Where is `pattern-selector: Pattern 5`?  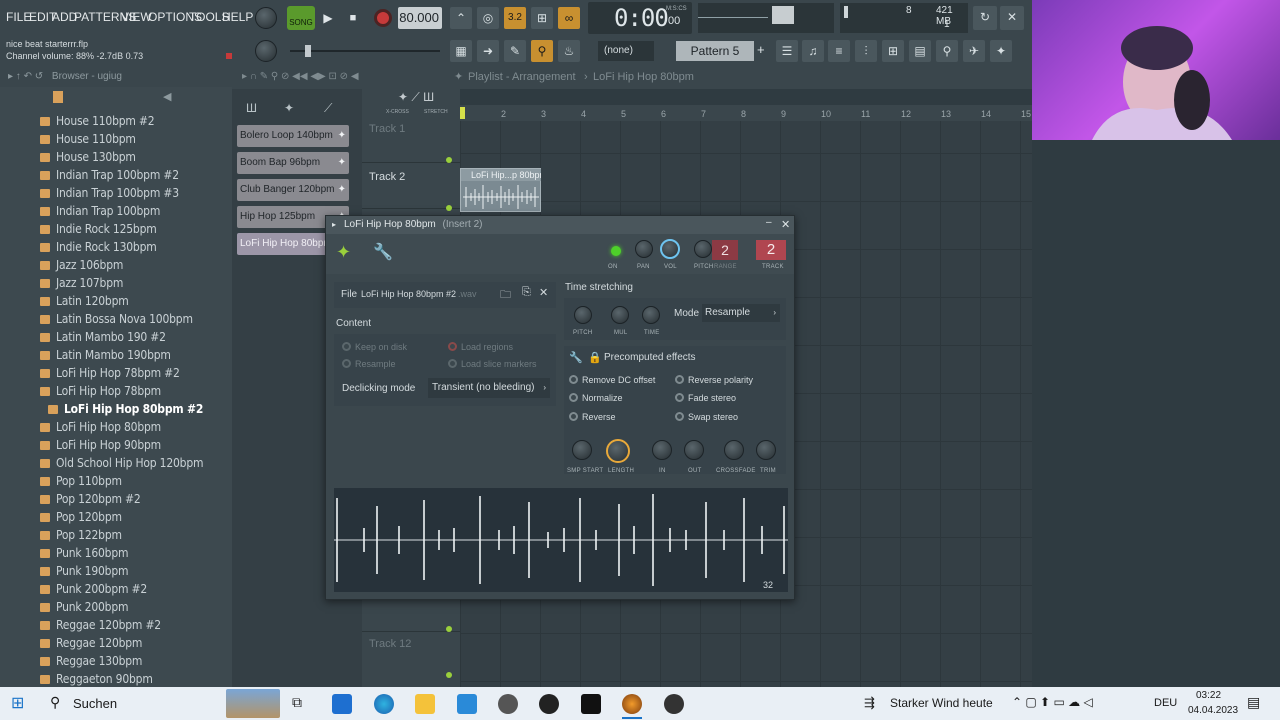 pattern-selector: Pattern 5 is located at coordinates (715, 51).